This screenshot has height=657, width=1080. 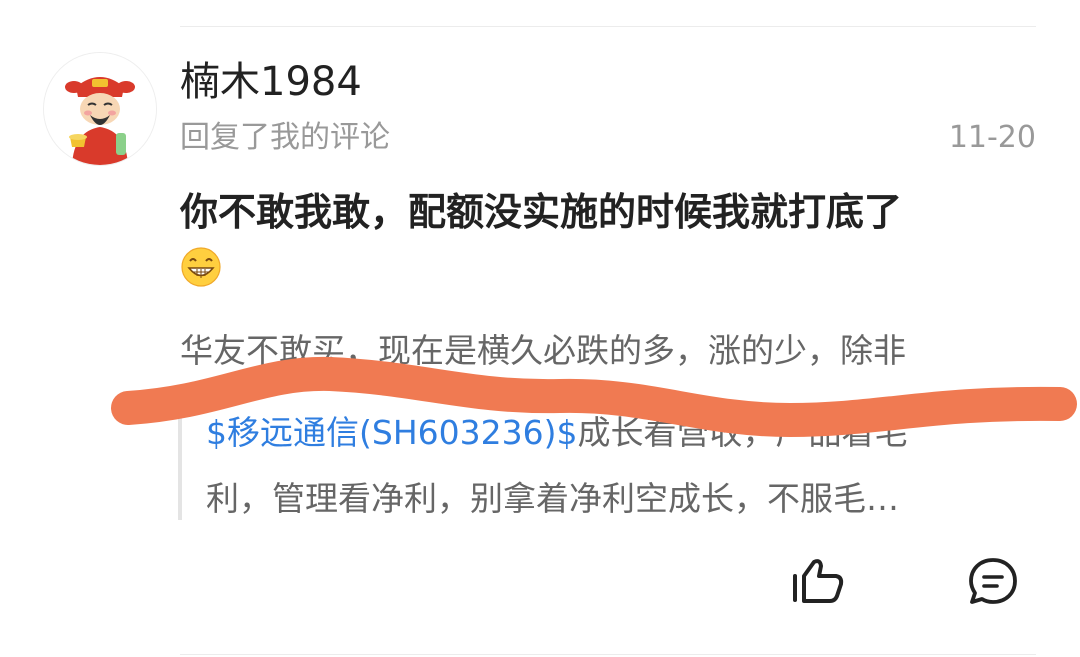 What do you see at coordinates (541, 212) in the screenshot?
I see `comment-text: 你不敢我敢，配额没实施的时候我就打底了` at bounding box center [541, 212].